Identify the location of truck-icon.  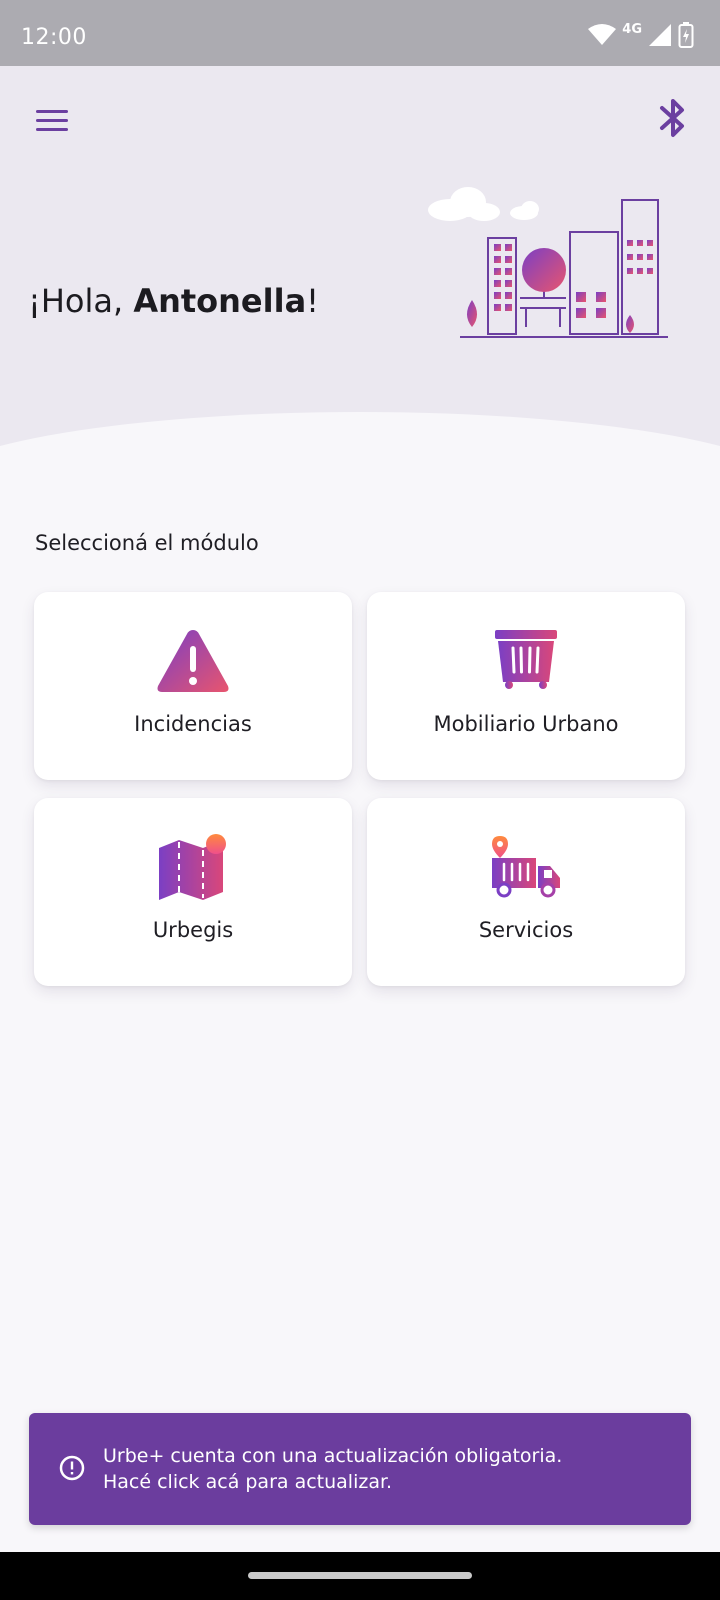
(526, 867).